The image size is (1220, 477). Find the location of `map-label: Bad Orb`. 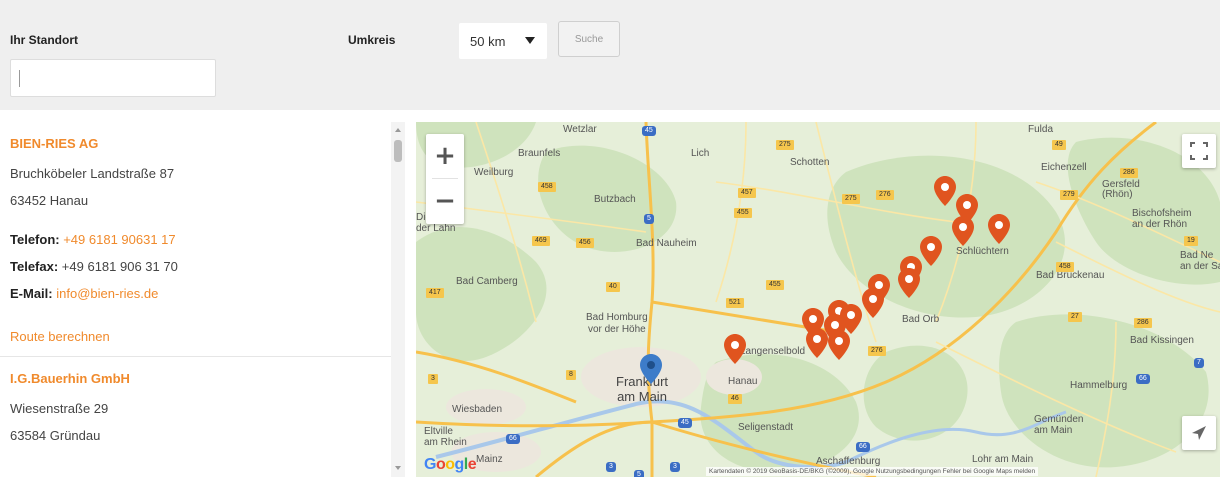

map-label: Bad Orb is located at coordinates (921, 319).